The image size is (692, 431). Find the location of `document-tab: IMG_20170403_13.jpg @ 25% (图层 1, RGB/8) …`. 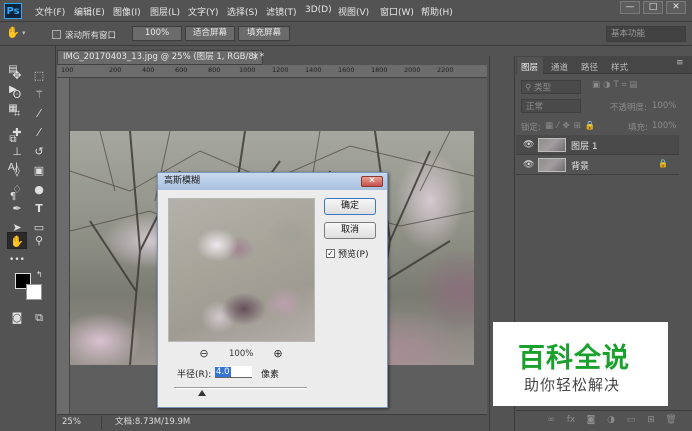

document-tab: IMG_20170403_13.jpg @ 25% (图层 1, RGB/8) … is located at coordinates (161, 57).